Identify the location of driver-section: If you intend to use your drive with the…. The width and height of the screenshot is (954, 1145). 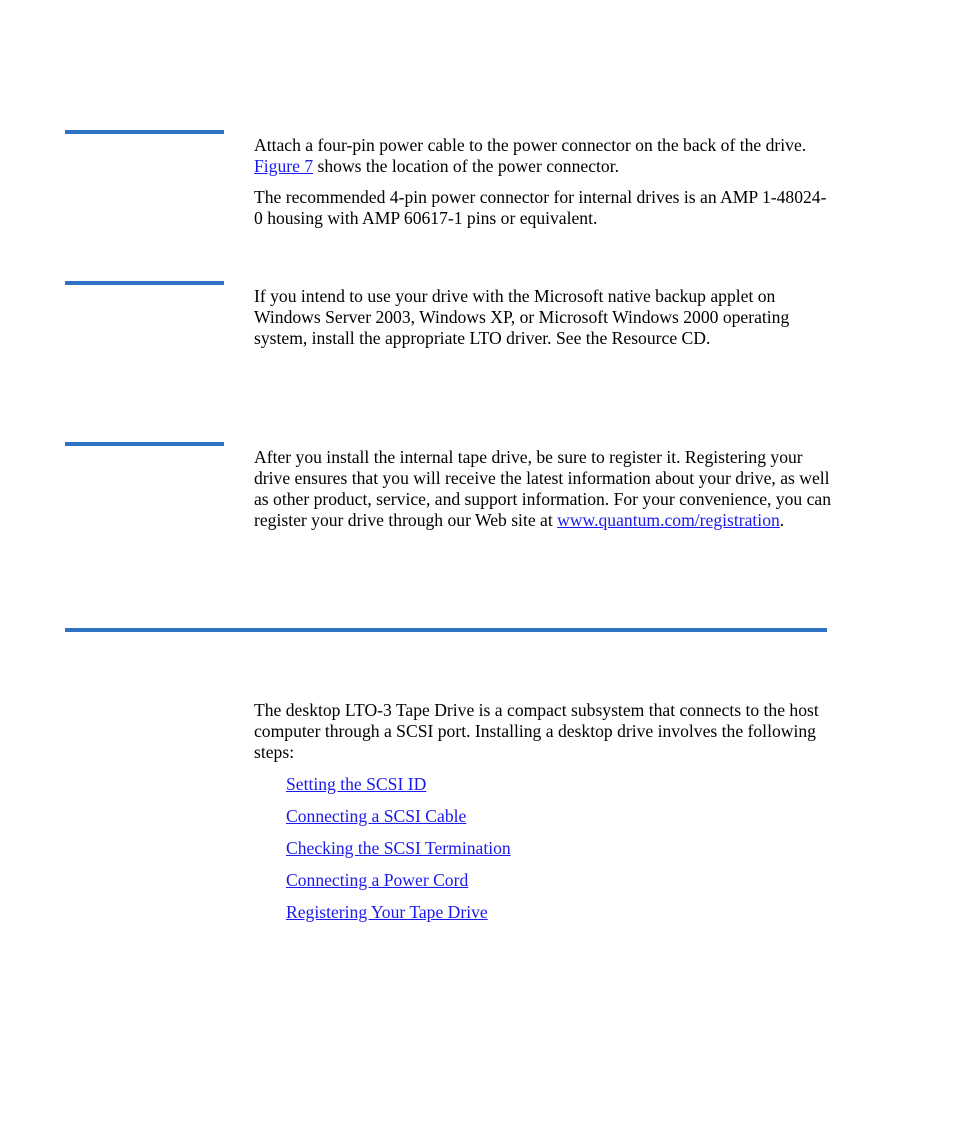
(544, 322).